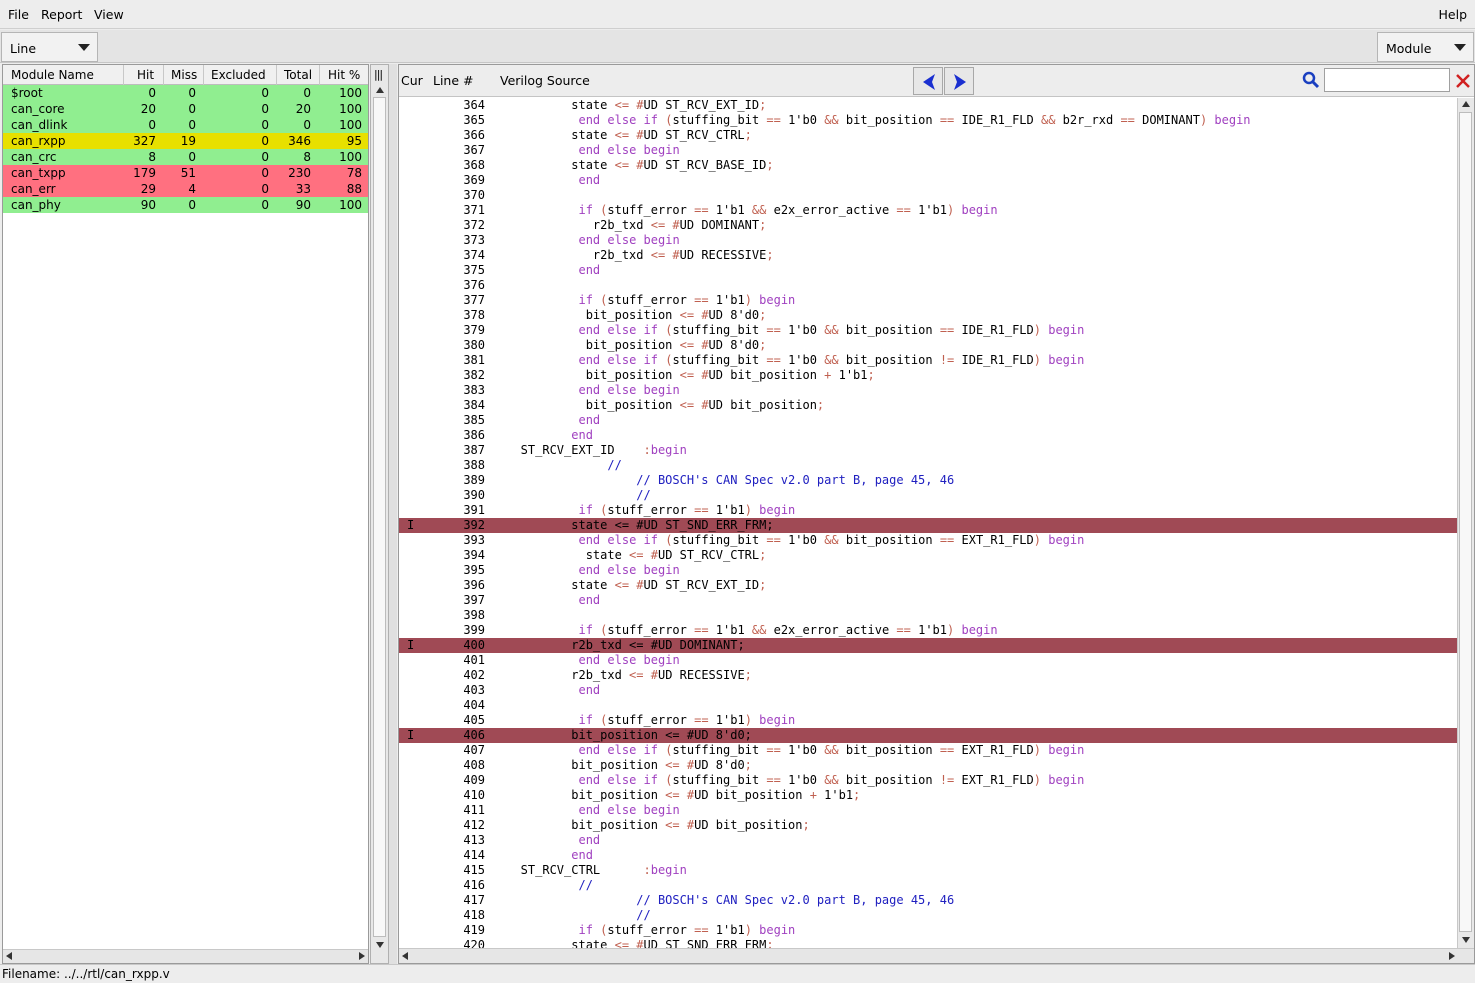 This screenshot has height=983, width=1475. What do you see at coordinates (928, 660) in the screenshot?
I see `source-line: 401 end else begin` at bounding box center [928, 660].